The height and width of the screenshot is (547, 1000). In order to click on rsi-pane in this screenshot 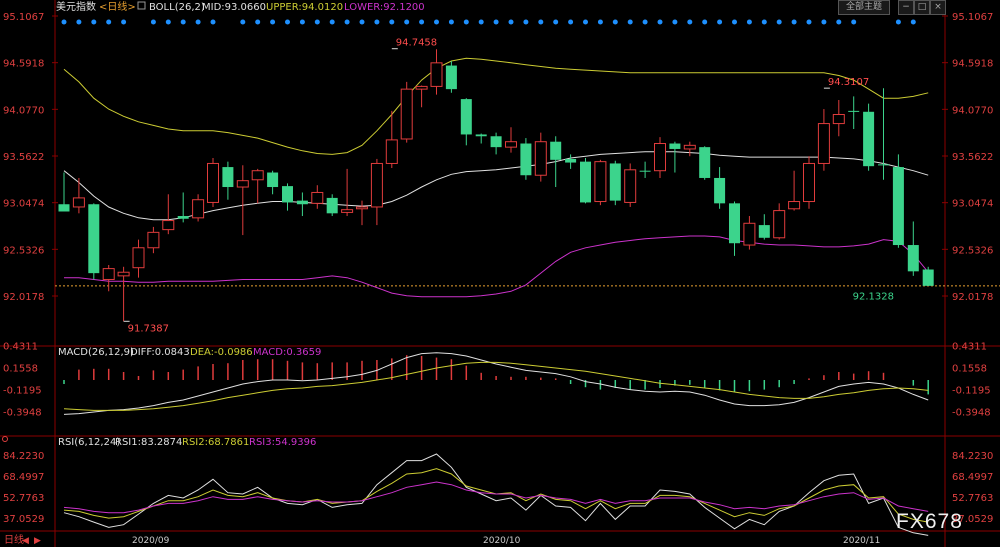, I will do `click(496, 494)`.